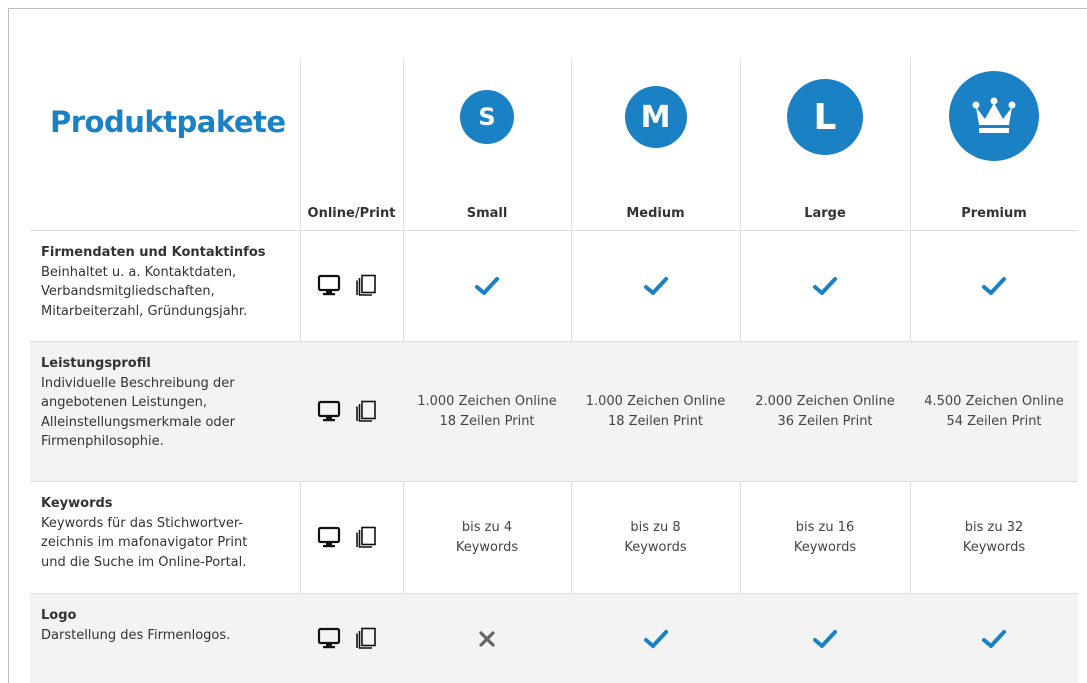  I want to click on cell-line-1: bis zu 32, so click(994, 527).